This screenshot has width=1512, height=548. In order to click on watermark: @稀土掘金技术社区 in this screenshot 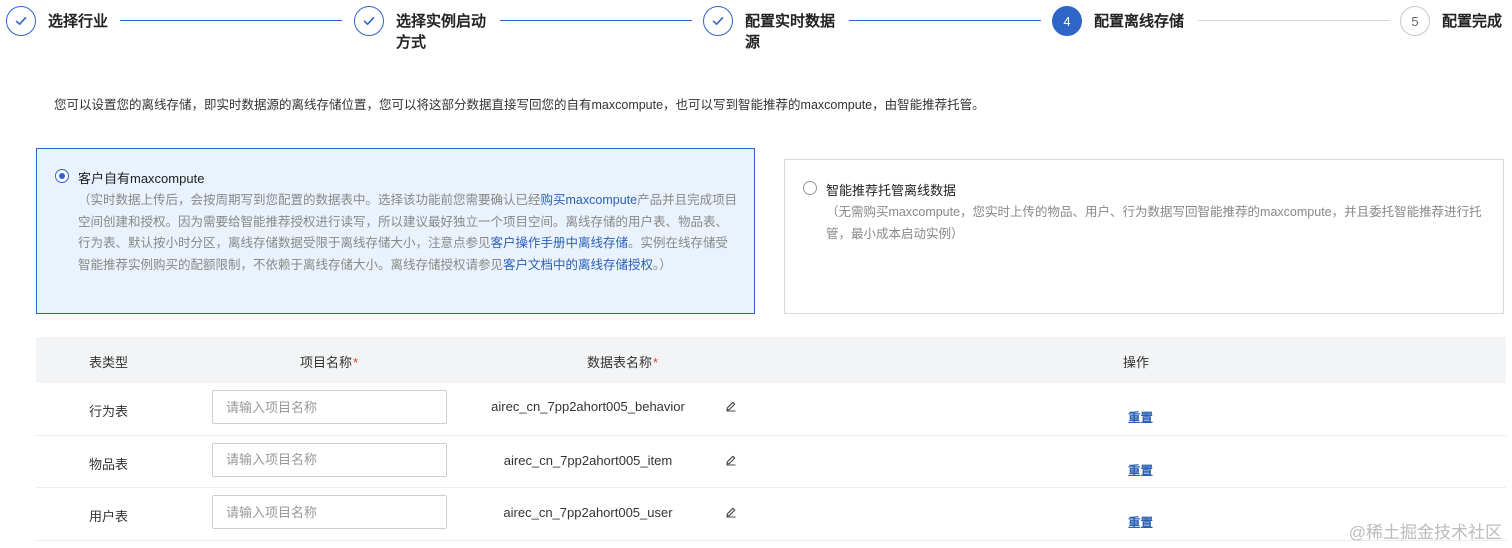, I will do `click(1425, 532)`.